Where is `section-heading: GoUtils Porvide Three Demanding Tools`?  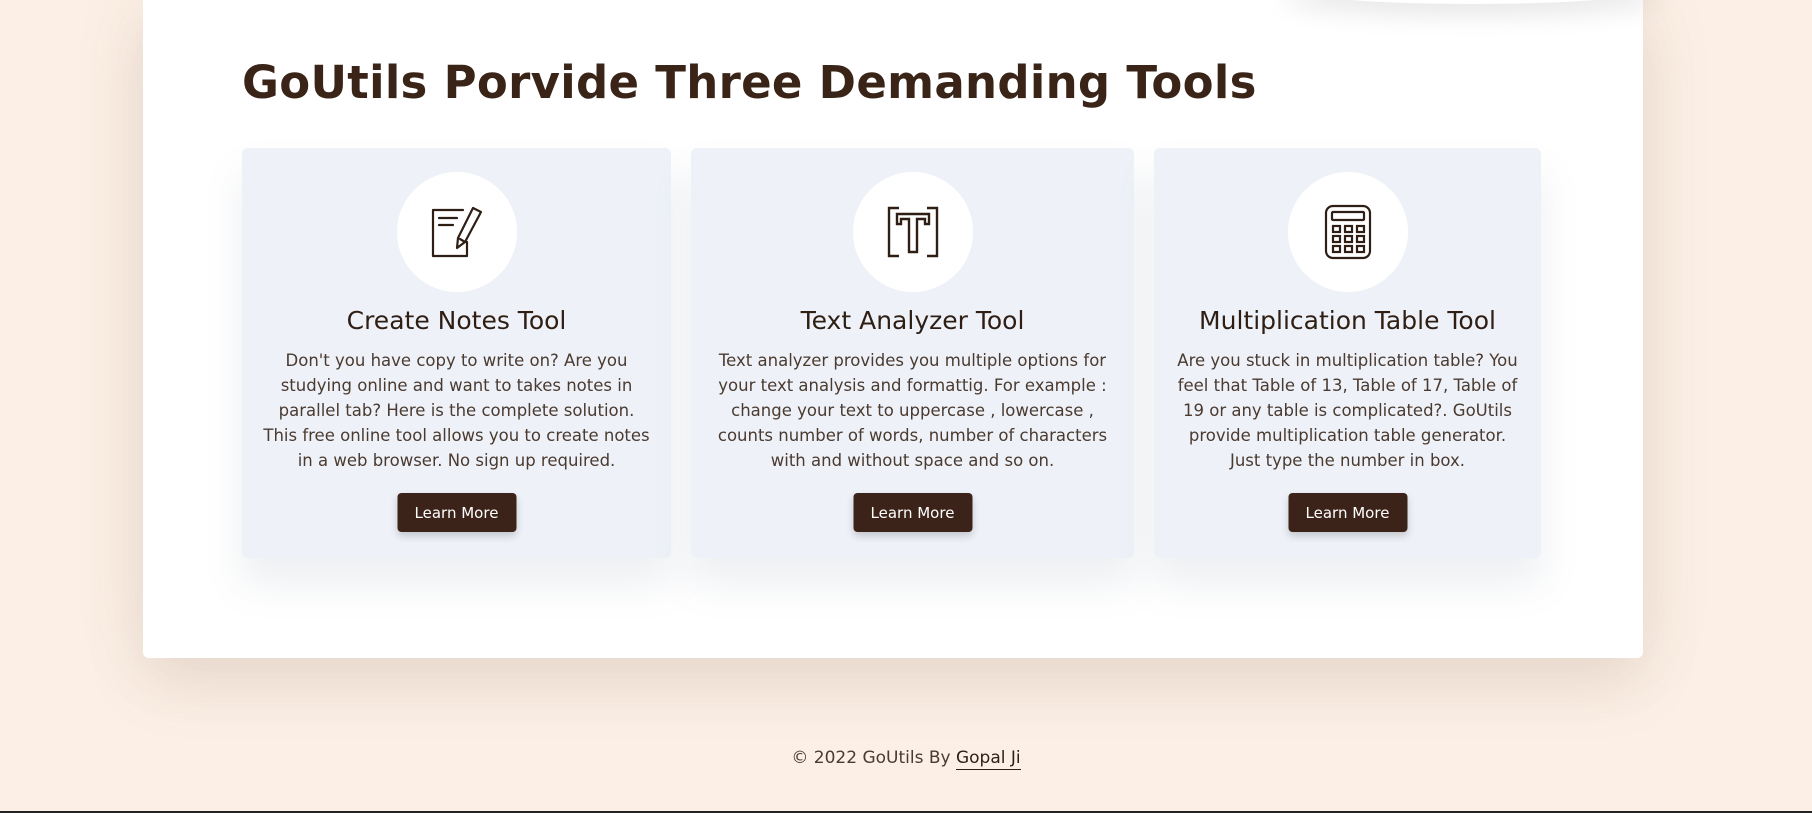 section-heading: GoUtils Porvide Three Demanding Tools is located at coordinates (749, 82).